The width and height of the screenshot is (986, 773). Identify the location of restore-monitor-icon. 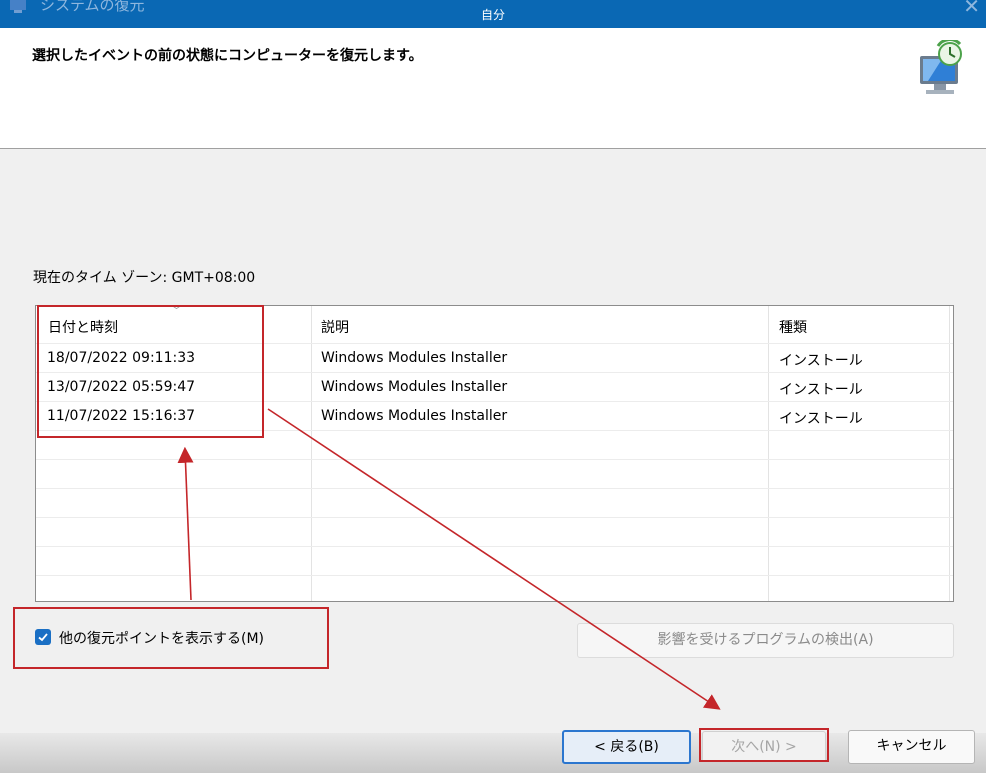
(941, 67).